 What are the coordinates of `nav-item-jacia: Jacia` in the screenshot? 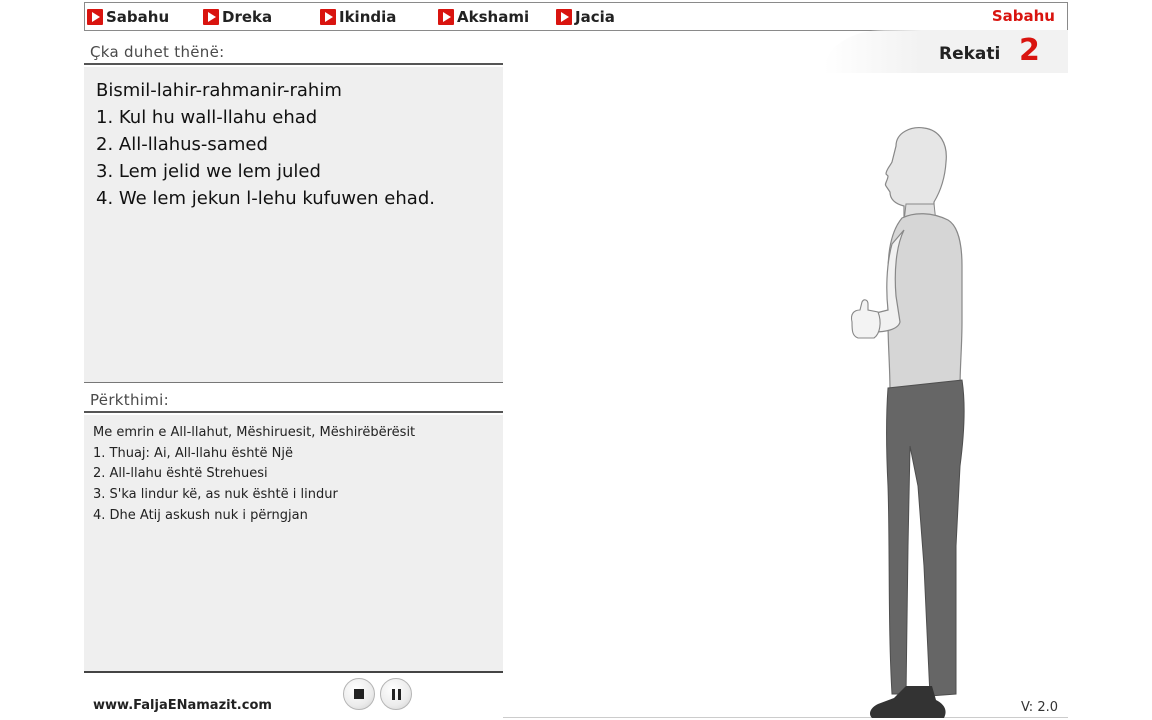 It's located at (585, 16).